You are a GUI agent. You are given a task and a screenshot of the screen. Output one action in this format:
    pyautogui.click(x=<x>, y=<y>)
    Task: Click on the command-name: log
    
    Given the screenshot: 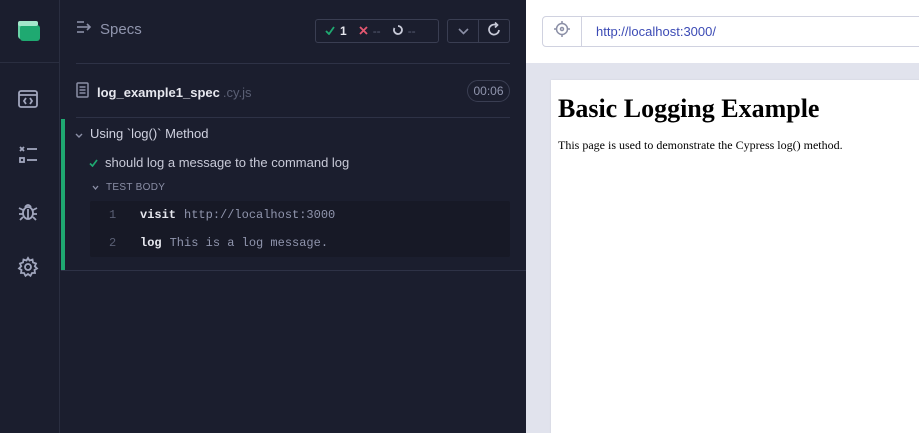 What is the action you would take?
    pyautogui.click(x=151, y=243)
    